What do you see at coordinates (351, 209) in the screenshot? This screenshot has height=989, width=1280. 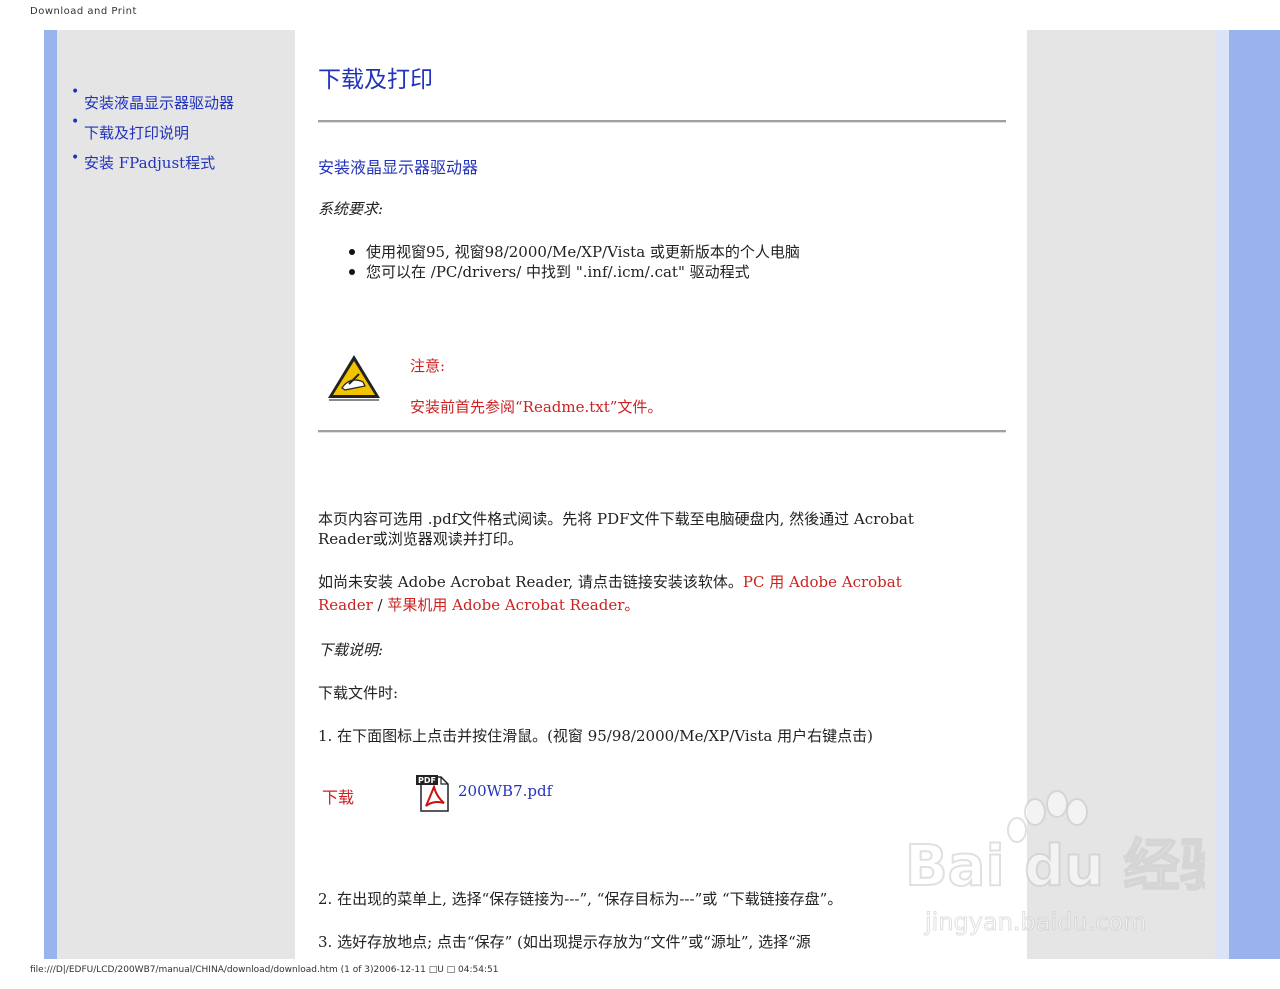 I see `requirements-heading: 系统要求:` at bounding box center [351, 209].